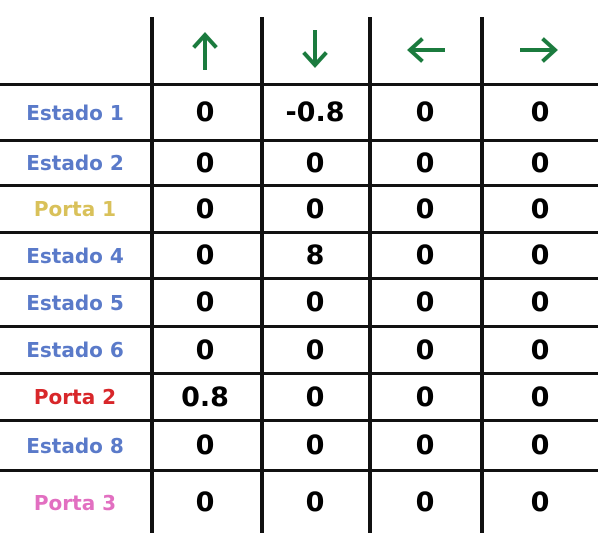  I want to click on row-label: Estado 5, so click(75, 302).